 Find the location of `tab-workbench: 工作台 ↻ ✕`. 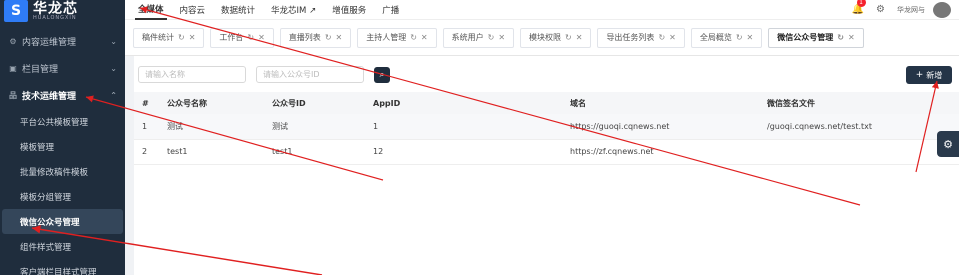

tab-workbench: 工作台 ↻ ✕ is located at coordinates (242, 37).